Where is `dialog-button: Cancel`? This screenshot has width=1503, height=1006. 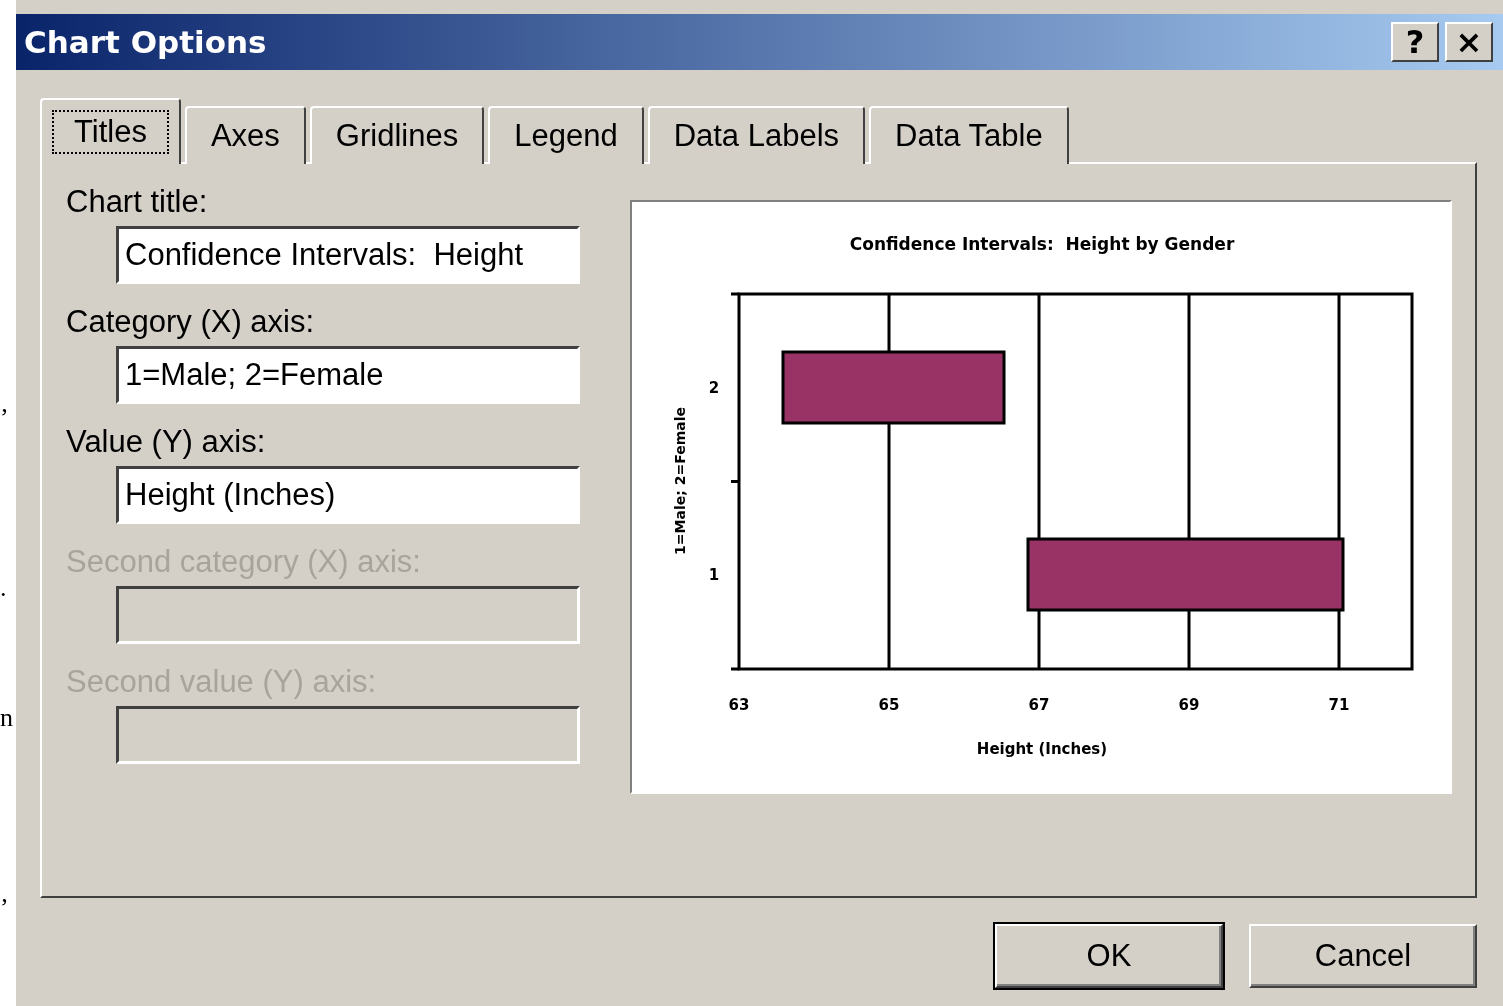
dialog-button: Cancel is located at coordinates (1363, 956).